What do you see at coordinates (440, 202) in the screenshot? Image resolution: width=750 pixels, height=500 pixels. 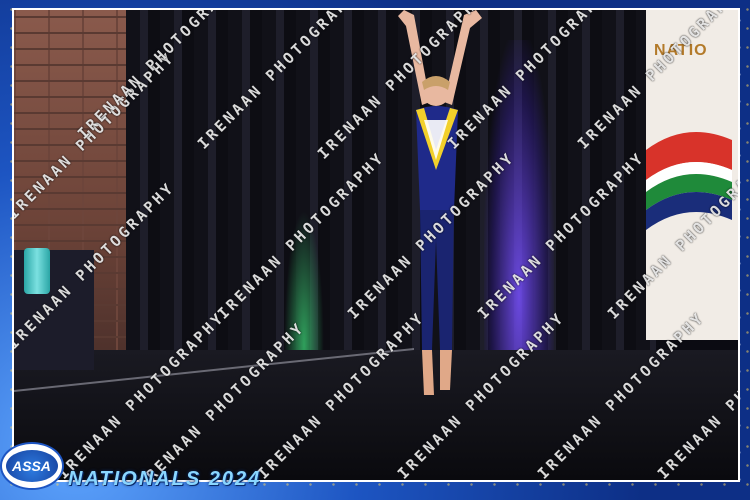 I see `gymnast-figure` at bounding box center [440, 202].